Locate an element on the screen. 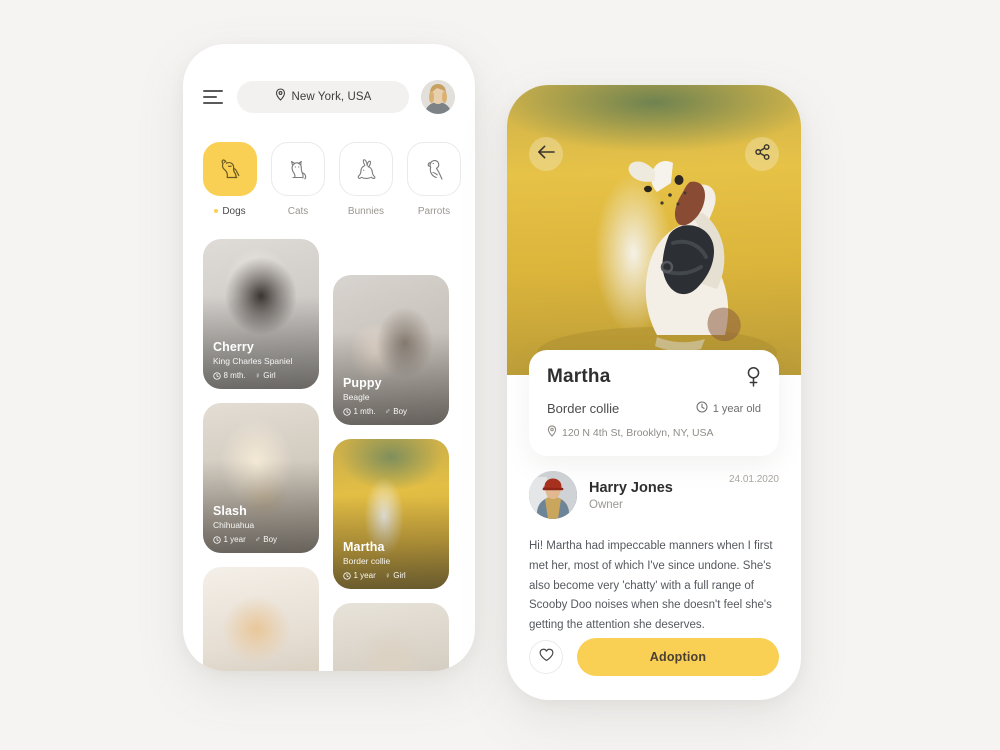  category-parrots: Parrots is located at coordinates (434, 179).